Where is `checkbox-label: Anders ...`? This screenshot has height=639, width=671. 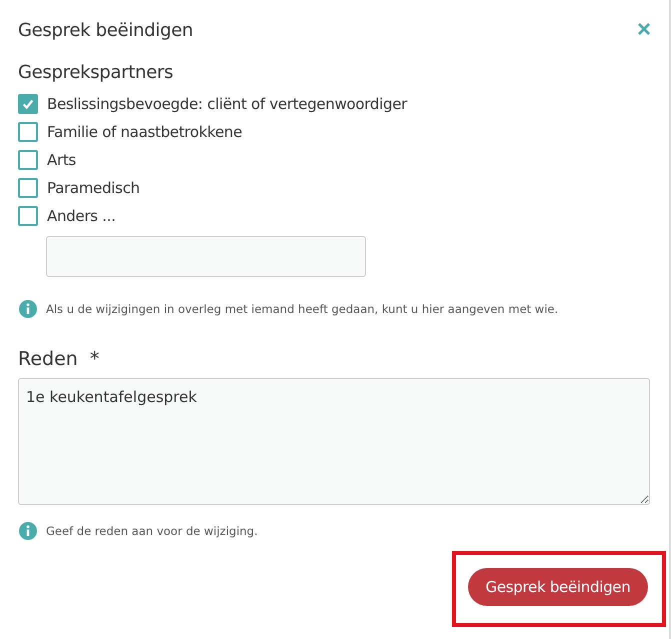
checkbox-label: Anders ... is located at coordinates (81, 216).